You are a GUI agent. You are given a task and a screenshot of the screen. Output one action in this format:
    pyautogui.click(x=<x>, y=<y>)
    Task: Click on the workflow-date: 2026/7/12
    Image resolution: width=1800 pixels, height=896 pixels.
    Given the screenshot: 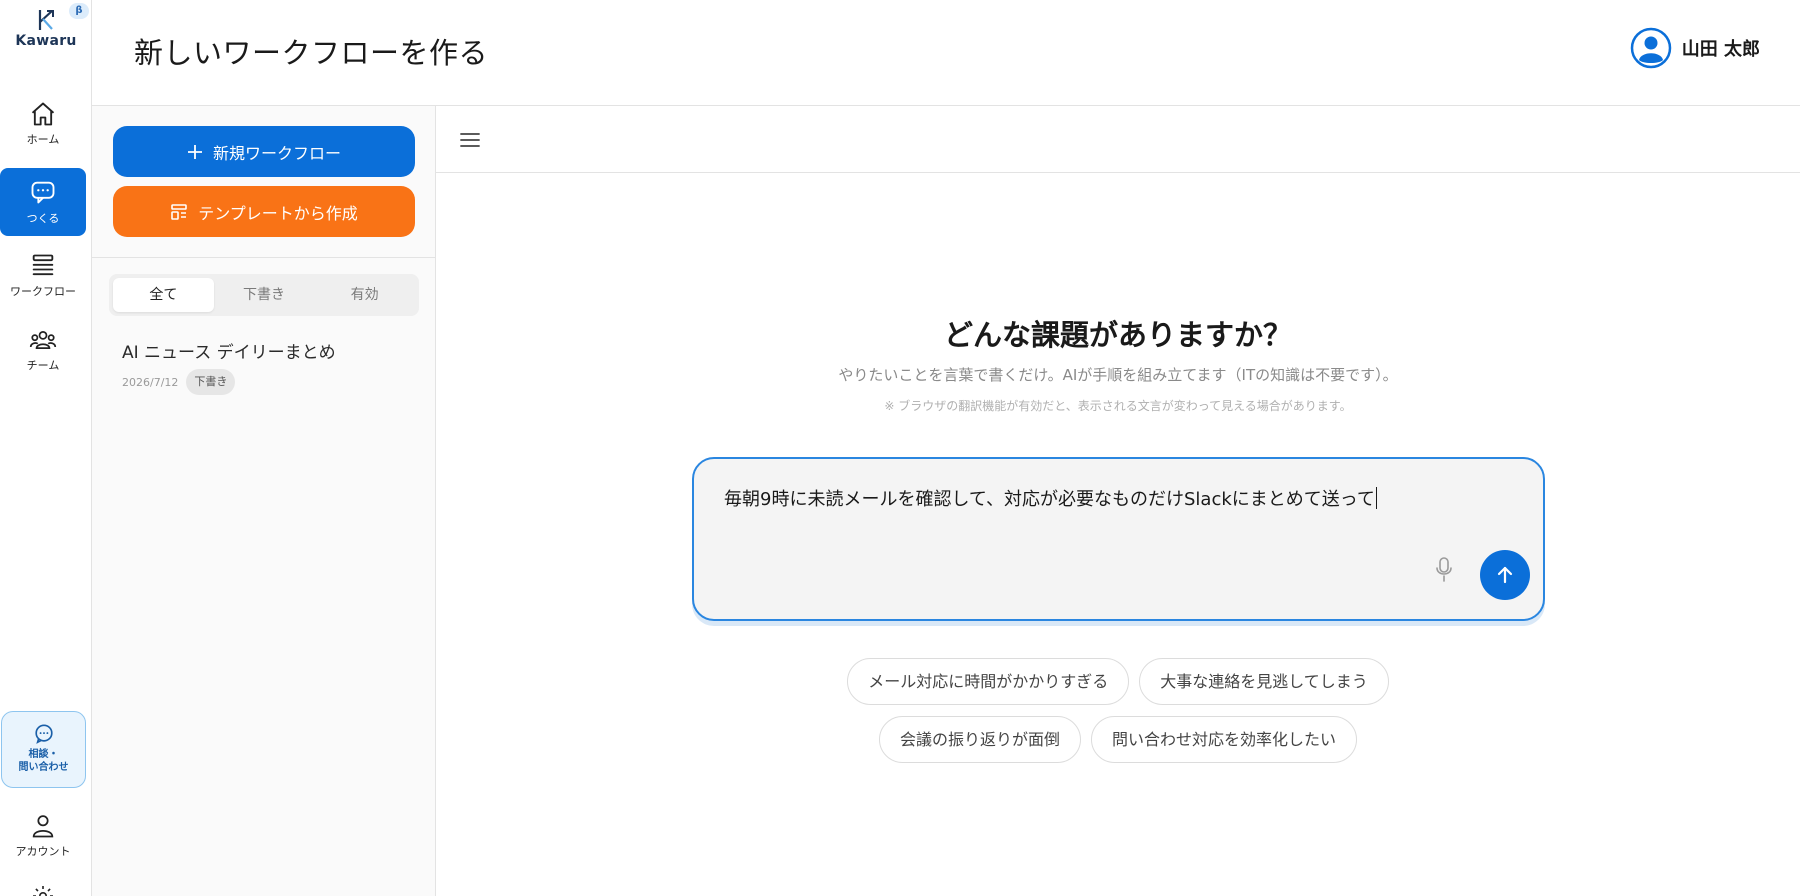 What is the action you would take?
    pyautogui.click(x=150, y=382)
    